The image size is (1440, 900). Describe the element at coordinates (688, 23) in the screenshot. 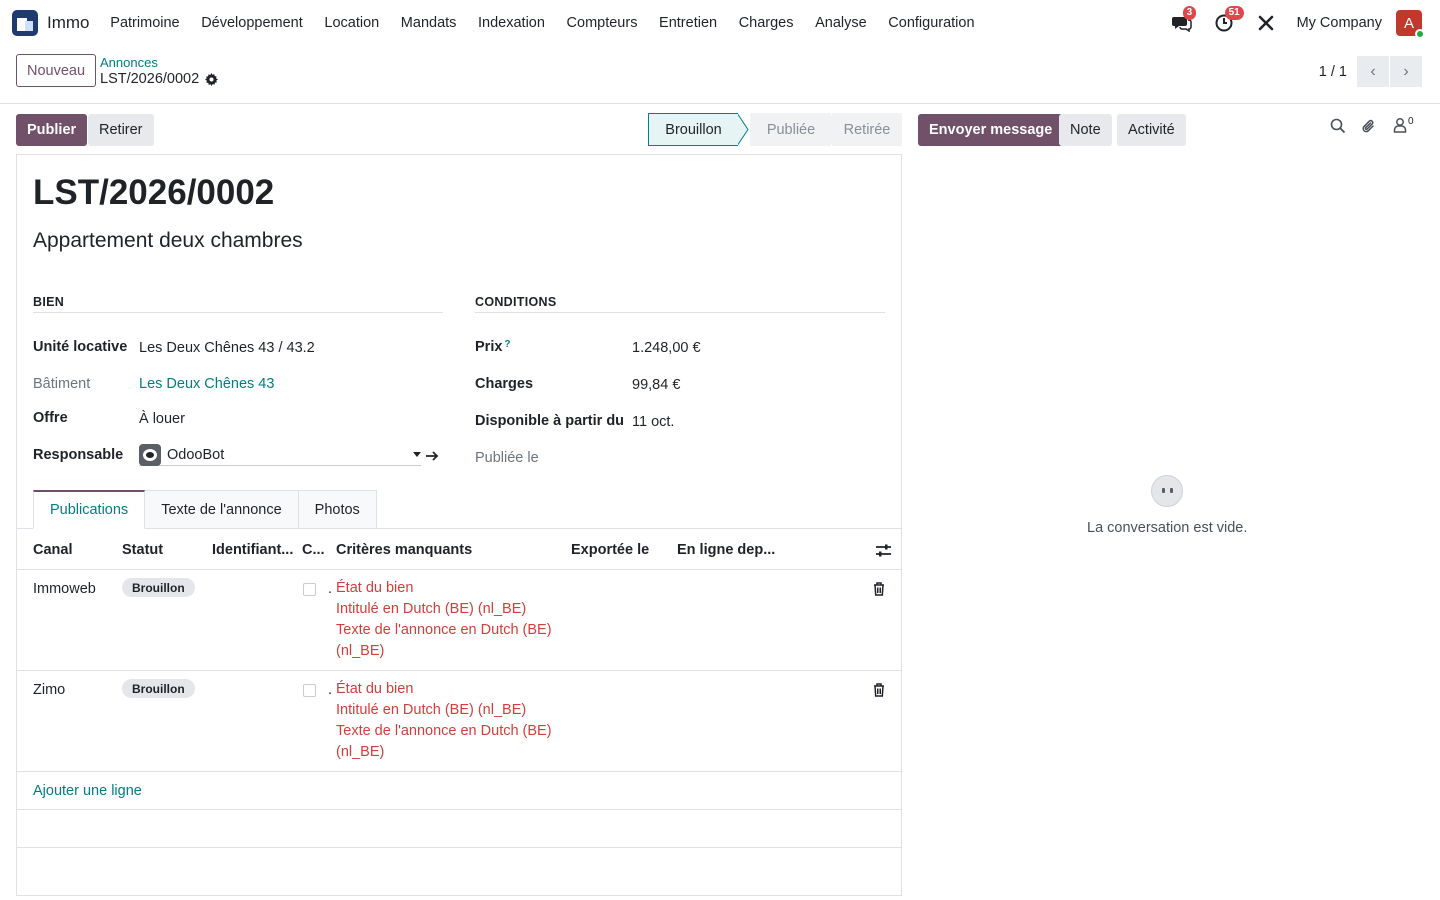

I see `menu-entretien: Entretien` at that location.